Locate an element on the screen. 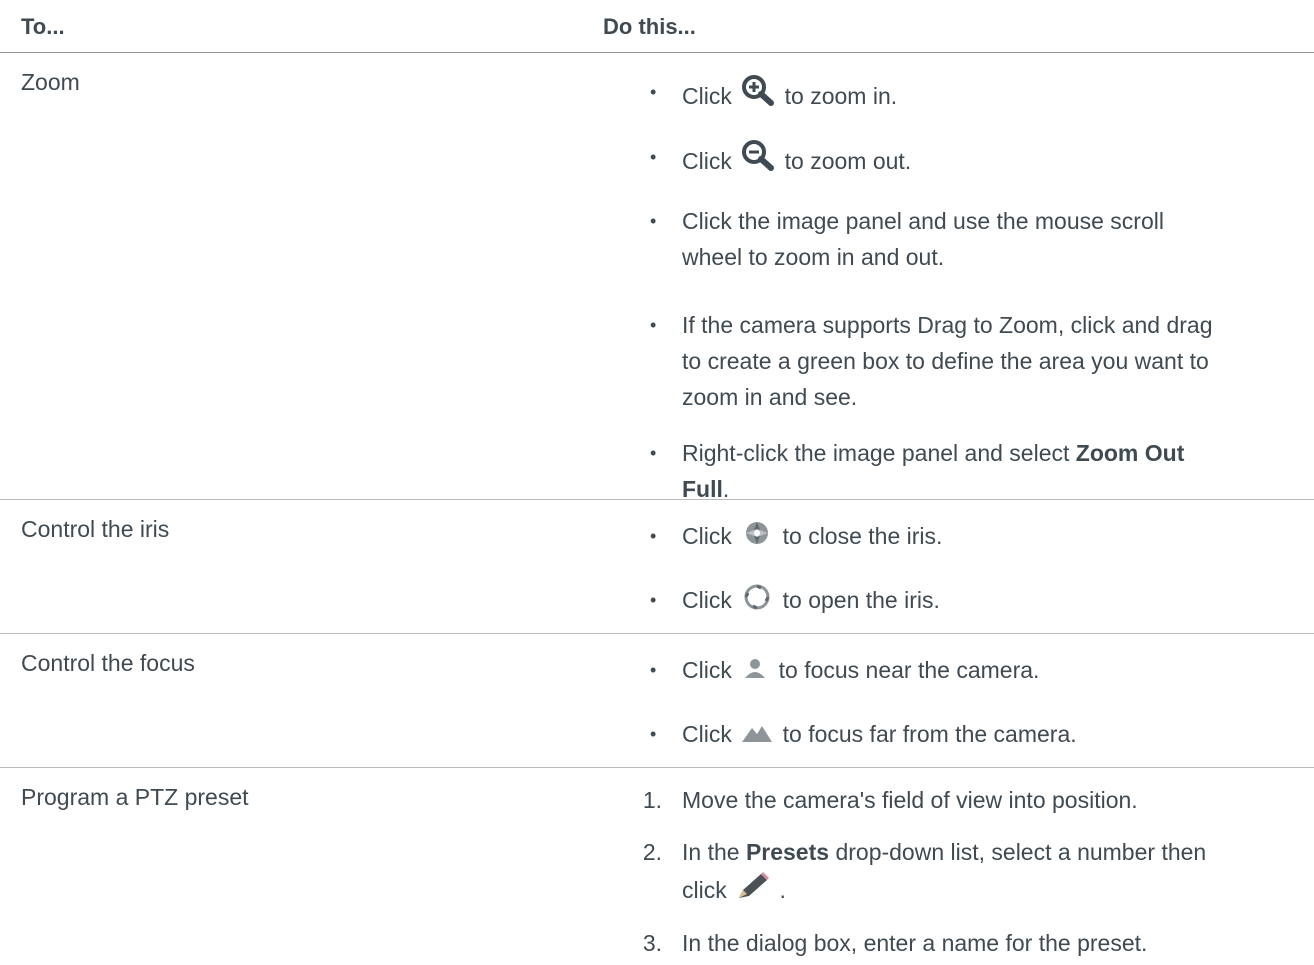  row-label-zoom: Zoom is located at coordinates (50, 82).